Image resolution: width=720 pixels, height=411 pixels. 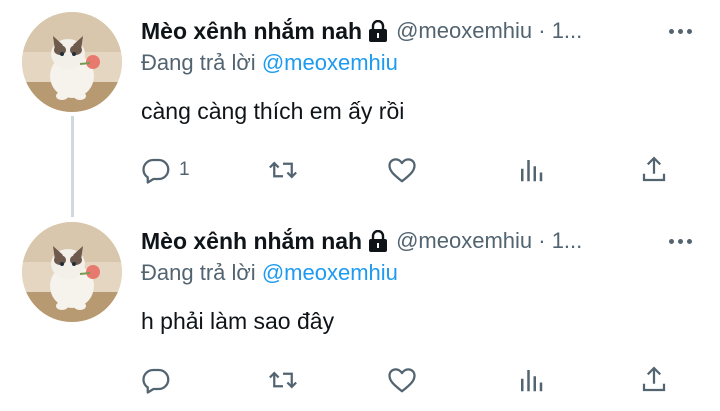 What do you see at coordinates (273, 111) in the screenshot?
I see `tweet-text: càng càng thích em ấy rồi` at bounding box center [273, 111].